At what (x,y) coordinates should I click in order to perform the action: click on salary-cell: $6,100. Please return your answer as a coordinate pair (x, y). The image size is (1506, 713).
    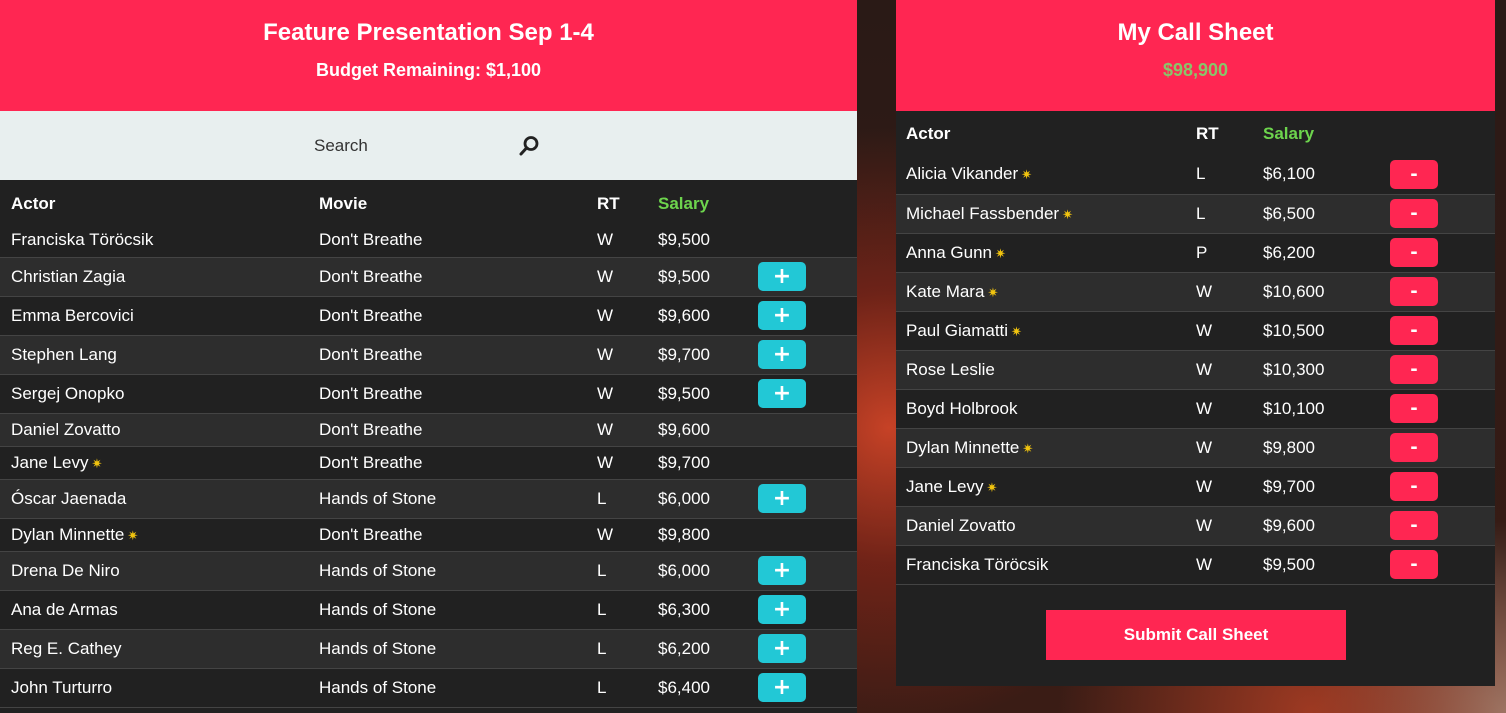
    Looking at the image, I should click on (1289, 174).